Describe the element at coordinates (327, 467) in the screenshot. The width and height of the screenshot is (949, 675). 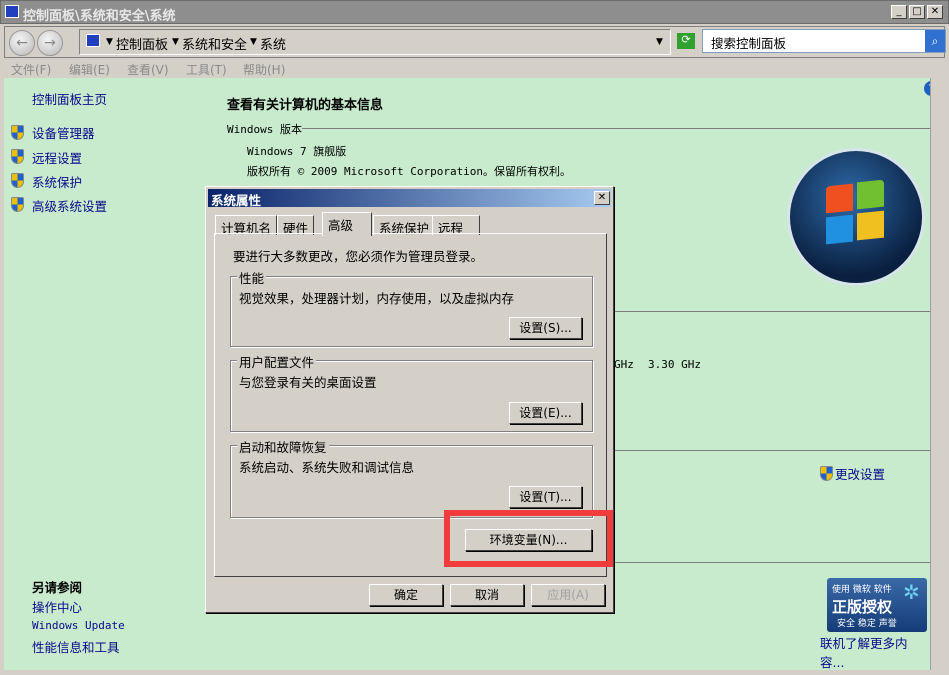
I see `group-description: 系统启动、系统失败和调试信息` at that location.